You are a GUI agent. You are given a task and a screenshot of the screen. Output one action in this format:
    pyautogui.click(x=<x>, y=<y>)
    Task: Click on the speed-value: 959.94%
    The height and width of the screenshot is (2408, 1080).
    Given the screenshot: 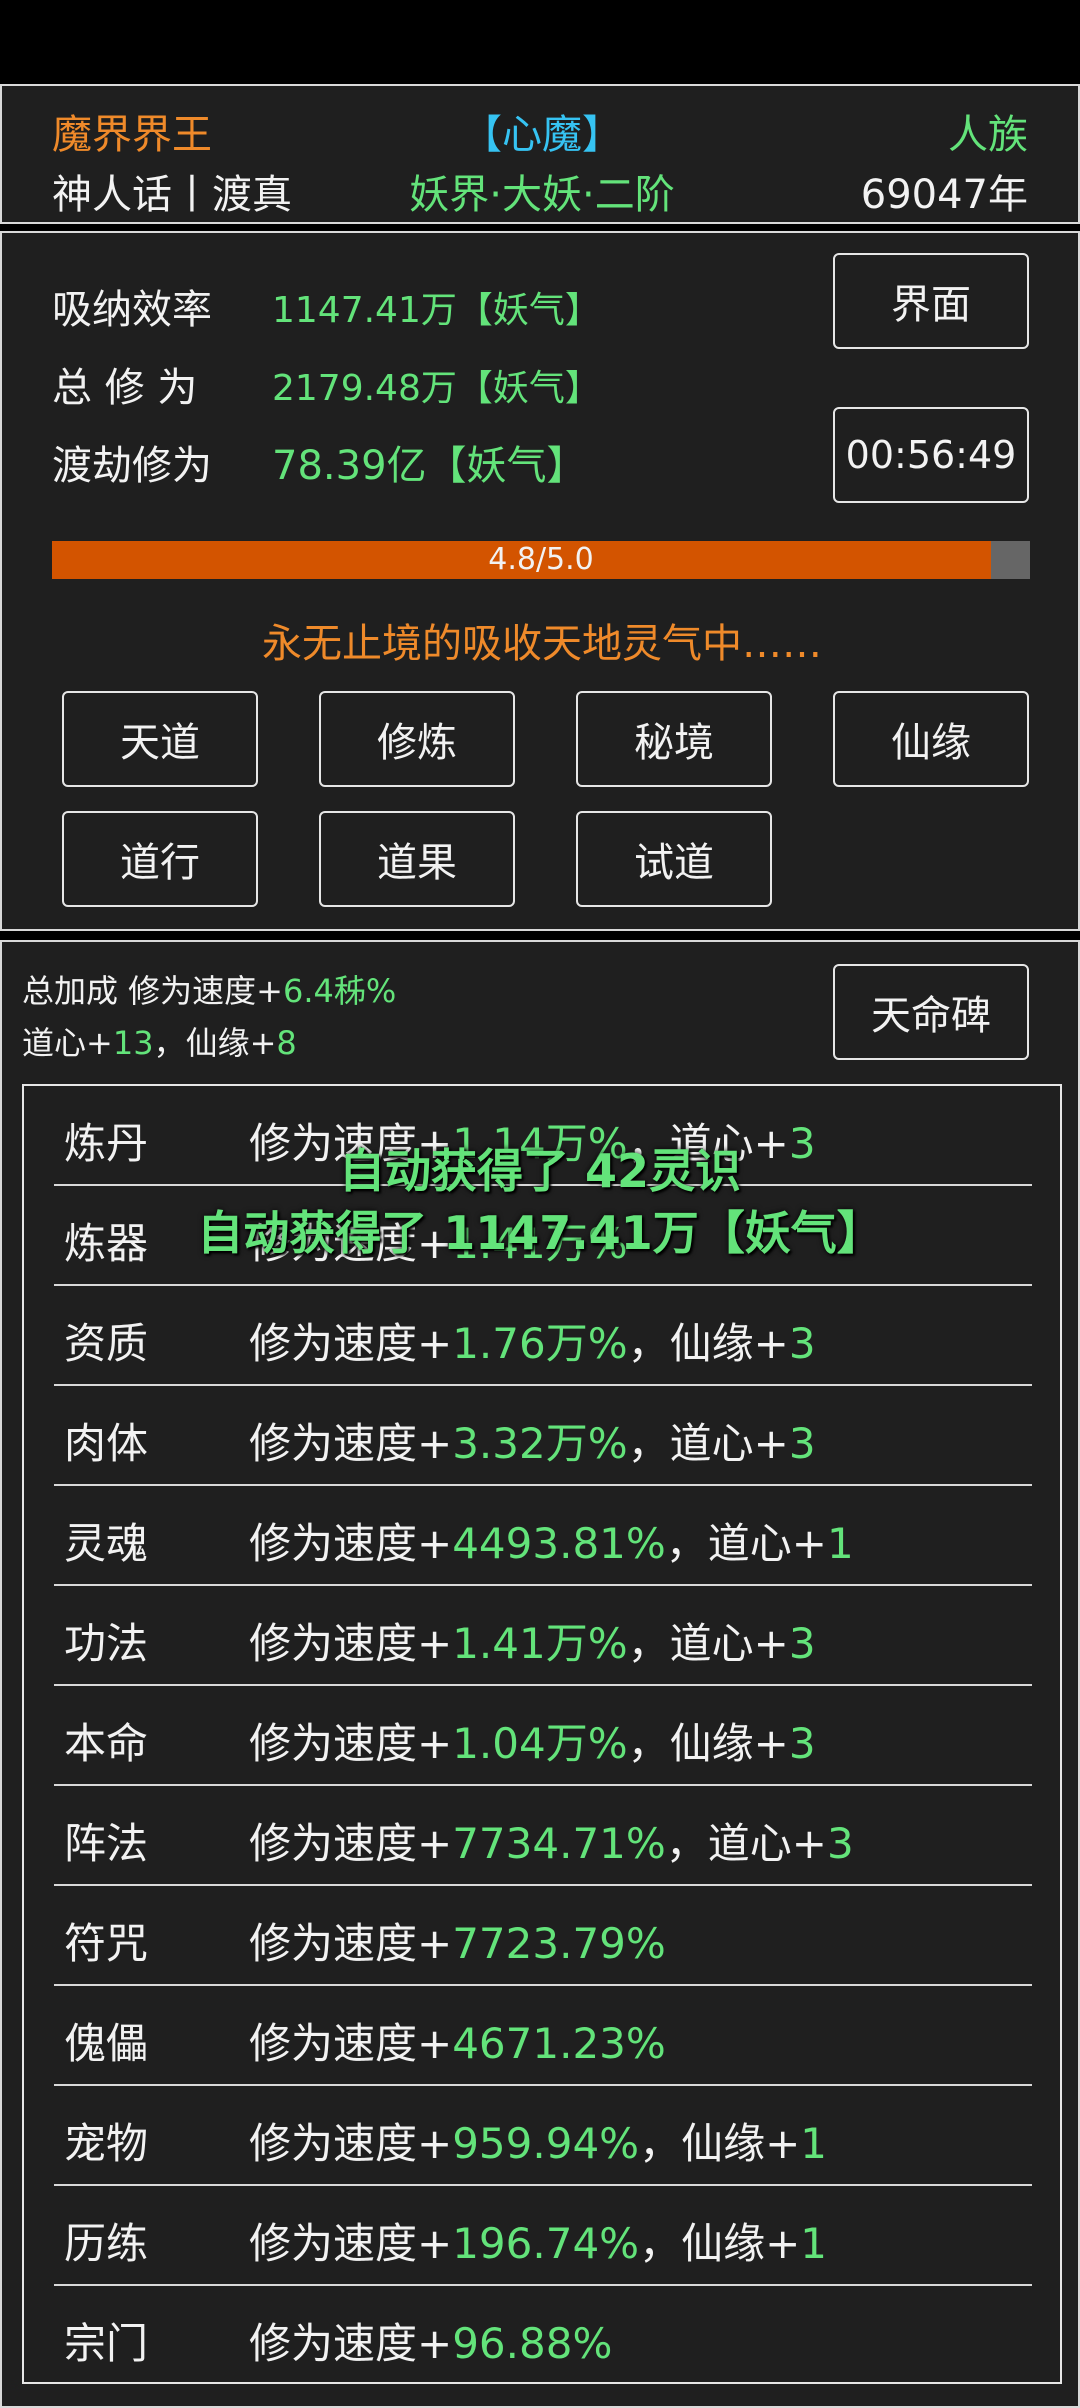 What is the action you would take?
    pyautogui.click(x=546, y=2143)
    